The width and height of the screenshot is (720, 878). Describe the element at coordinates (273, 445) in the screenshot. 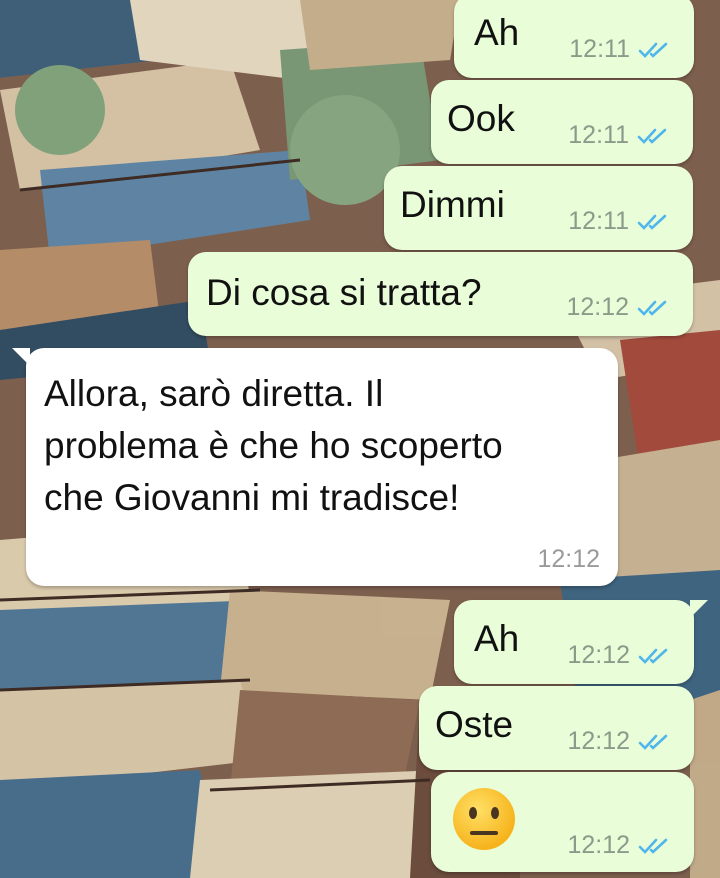

I see `message-line: problema è che ho scoperto` at that location.